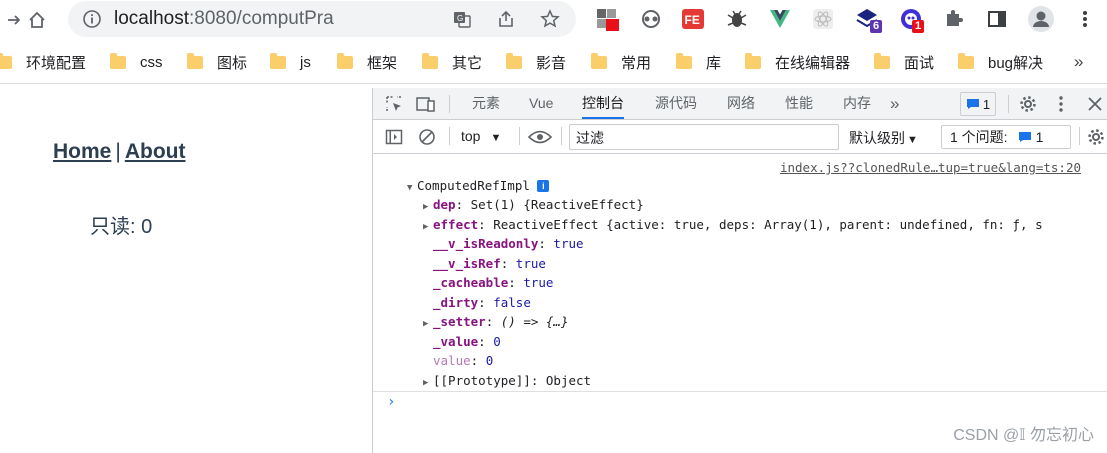 Image resolution: width=1107 pixels, height=453 pixels. I want to click on object-header: ▼ ComputedRefImpl i, so click(478, 186).